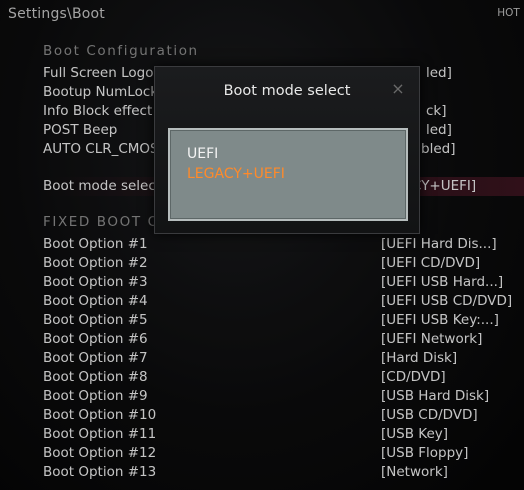 The image size is (524, 490). What do you see at coordinates (288, 174) in the screenshot?
I see `option-list: UEFI LEGACY+UEFI` at bounding box center [288, 174].